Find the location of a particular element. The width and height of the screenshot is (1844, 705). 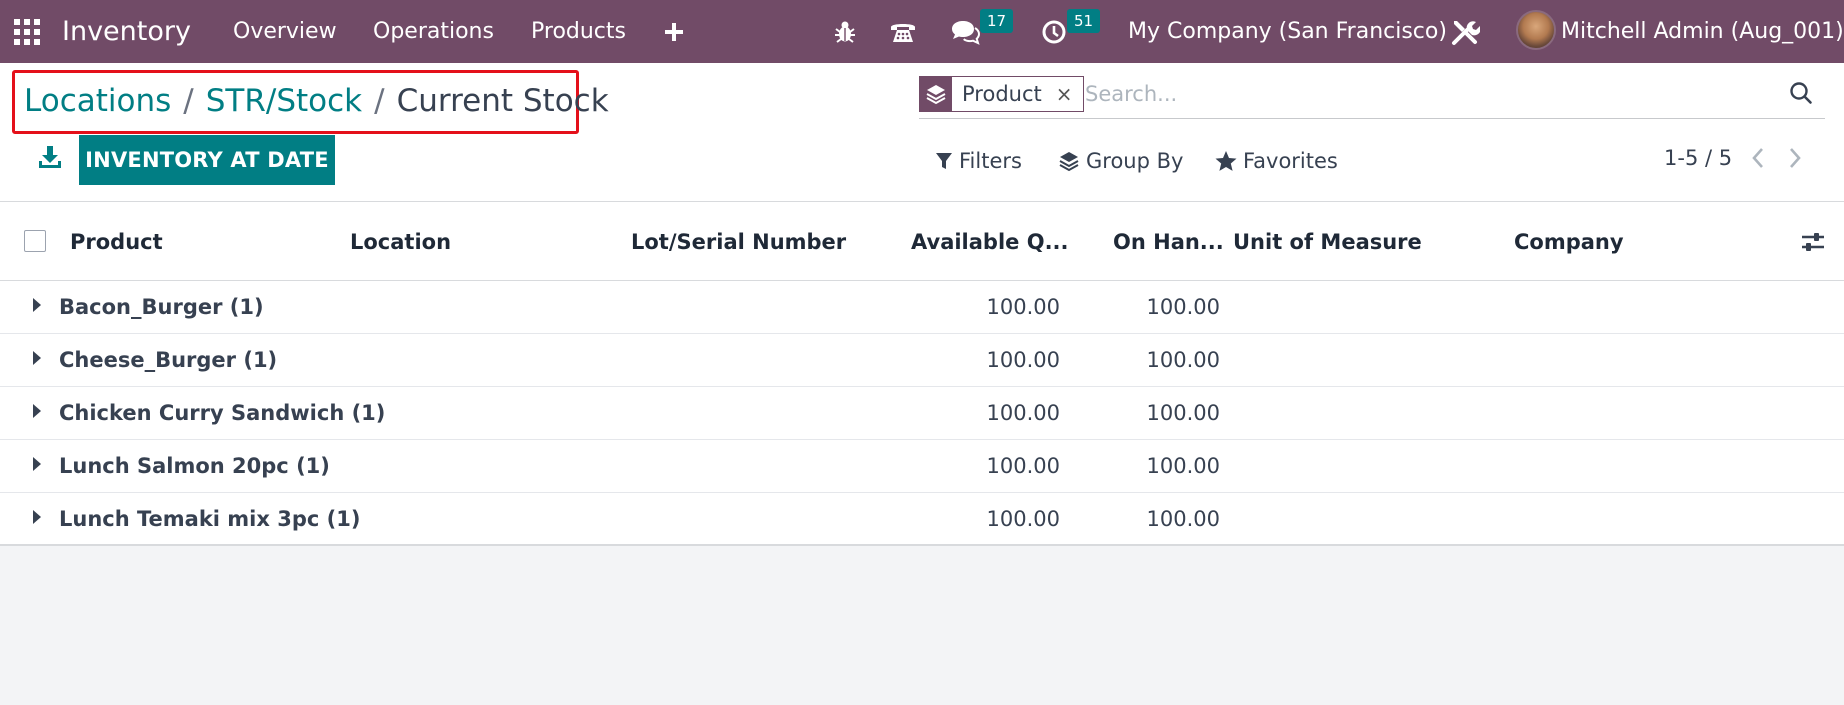

search-facet: Product × is located at coordinates (1001, 94).